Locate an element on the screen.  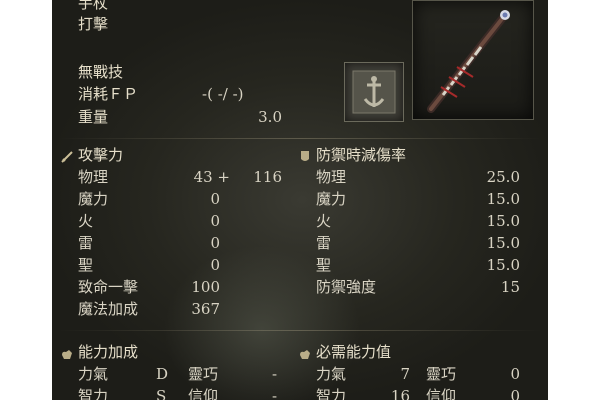
guard-row-label: 魔力 is located at coordinates (331, 199).